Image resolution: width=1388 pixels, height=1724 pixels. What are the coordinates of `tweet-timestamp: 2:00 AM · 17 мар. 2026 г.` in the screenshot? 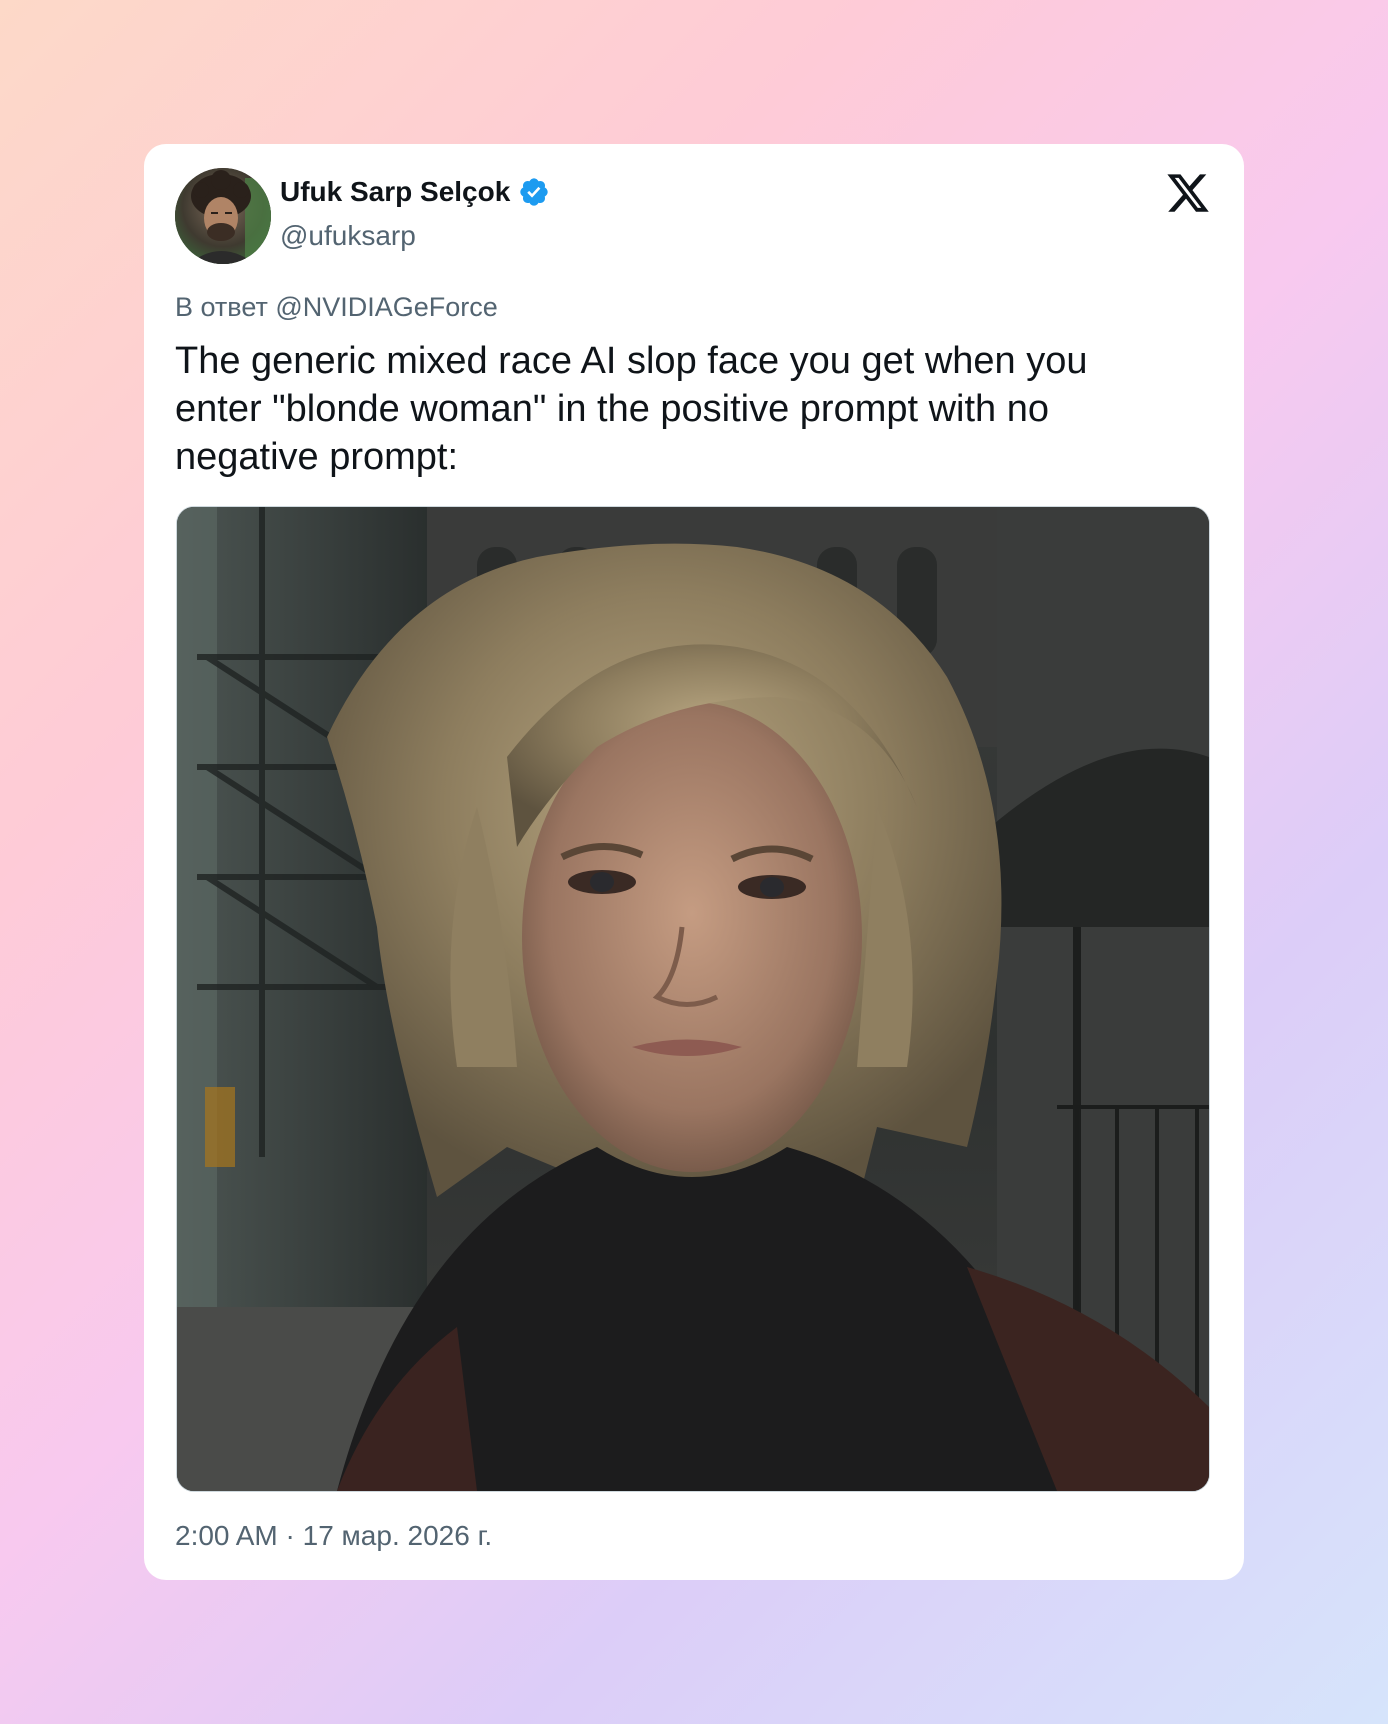 It's located at (333, 1536).